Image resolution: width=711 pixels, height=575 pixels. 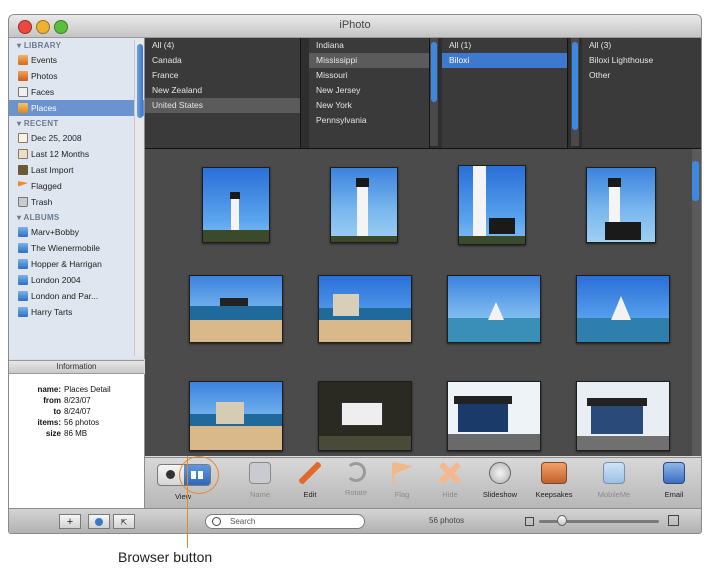 What do you see at coordinates (76, 170) in the screenshot?
I see `sidebar-item-last-import: Last Import` at bounding box center [76, 170].